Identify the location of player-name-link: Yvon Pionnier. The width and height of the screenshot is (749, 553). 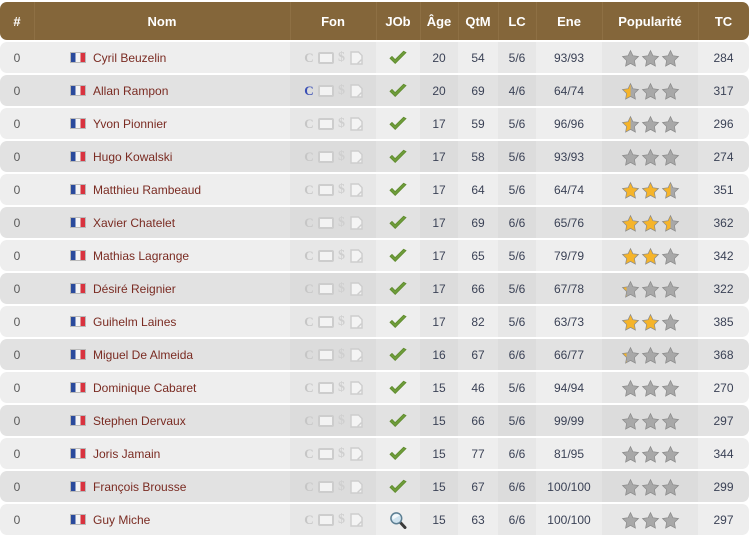
(130, 124).